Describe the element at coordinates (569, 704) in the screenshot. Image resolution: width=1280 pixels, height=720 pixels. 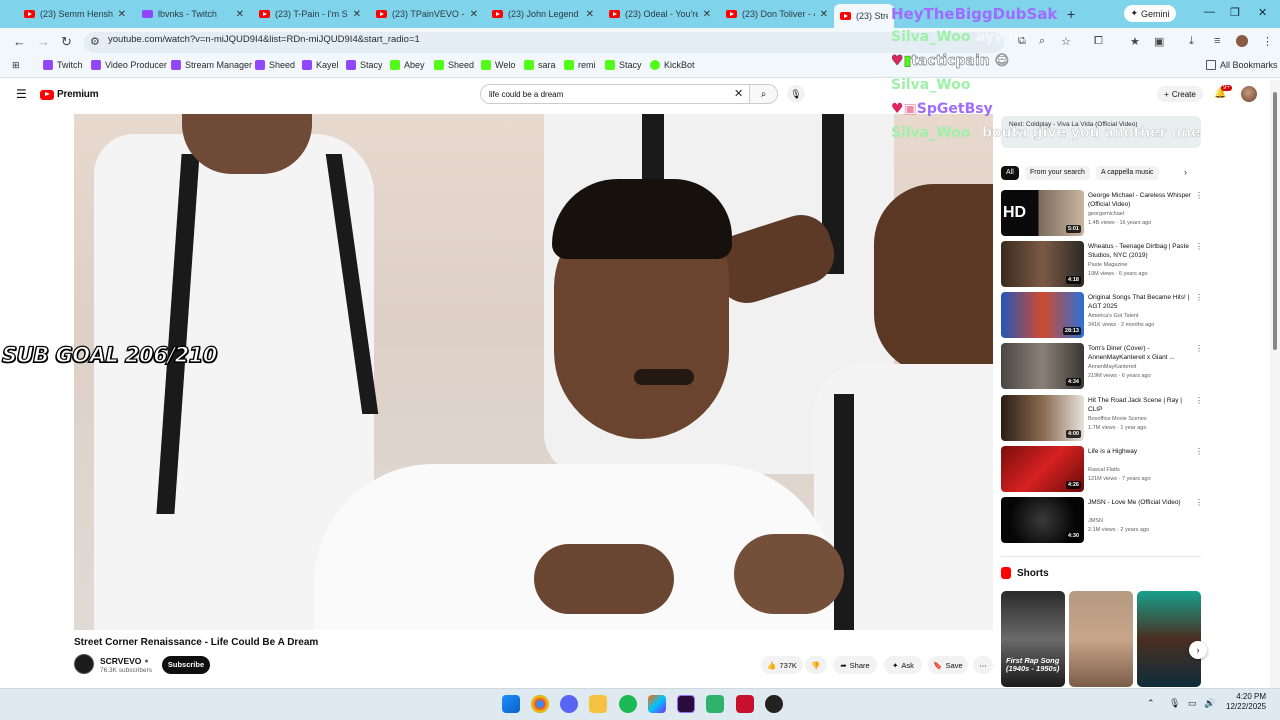
I see `discord-icon` at that location.